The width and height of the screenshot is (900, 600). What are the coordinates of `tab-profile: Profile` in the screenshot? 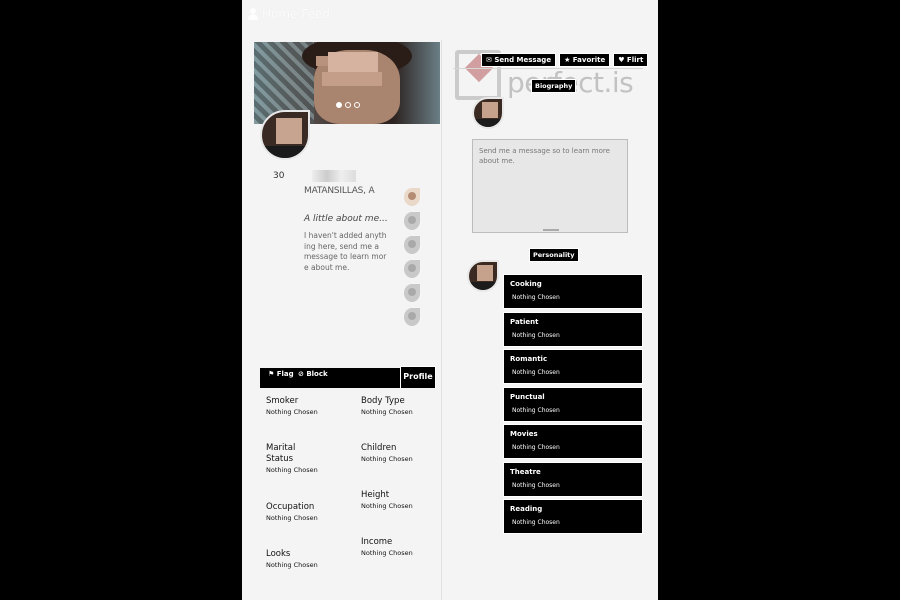 It's located at (418, 377).